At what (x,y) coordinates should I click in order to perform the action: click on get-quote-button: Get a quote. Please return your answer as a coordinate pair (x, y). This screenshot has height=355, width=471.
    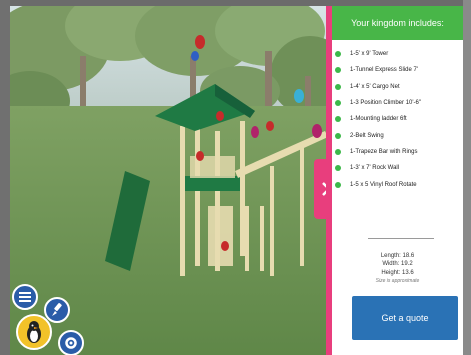
    Looking at the image, I should click on (405, 318).